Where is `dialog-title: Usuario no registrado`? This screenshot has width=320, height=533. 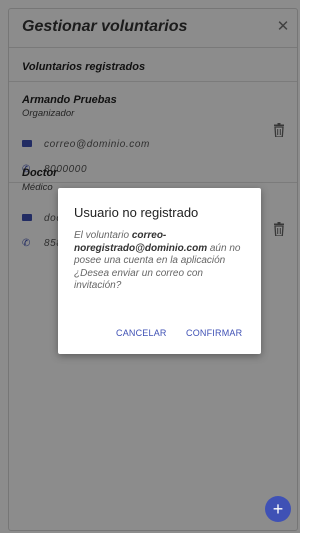 dialog-title: Usuario no registrado is located at coordinates (136, 212).